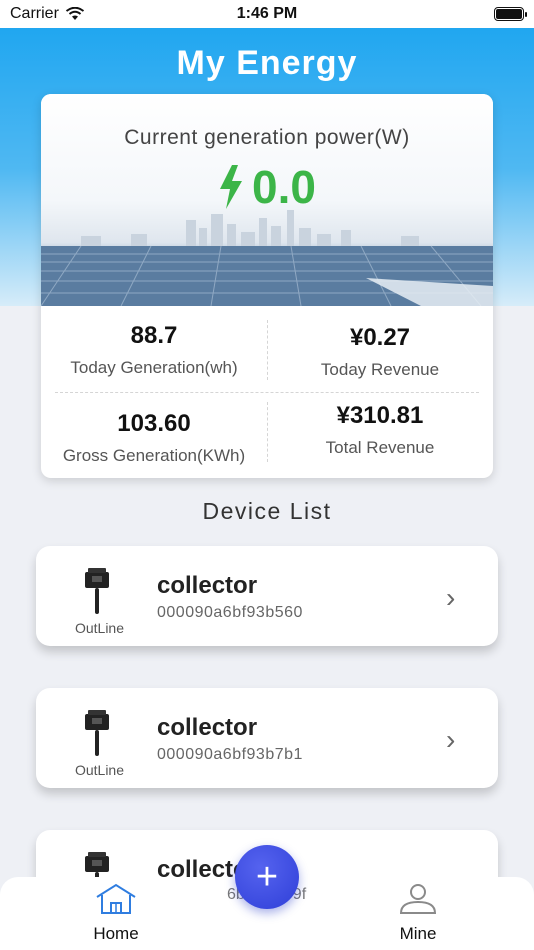  I want to click on device-serial: 000090a6bf93b560, so click(230, 612).